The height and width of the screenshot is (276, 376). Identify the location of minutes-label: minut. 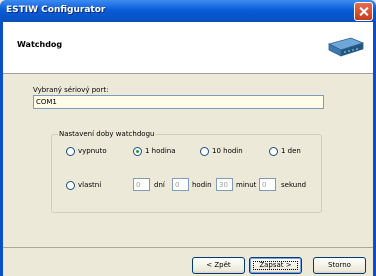
(246, 185).